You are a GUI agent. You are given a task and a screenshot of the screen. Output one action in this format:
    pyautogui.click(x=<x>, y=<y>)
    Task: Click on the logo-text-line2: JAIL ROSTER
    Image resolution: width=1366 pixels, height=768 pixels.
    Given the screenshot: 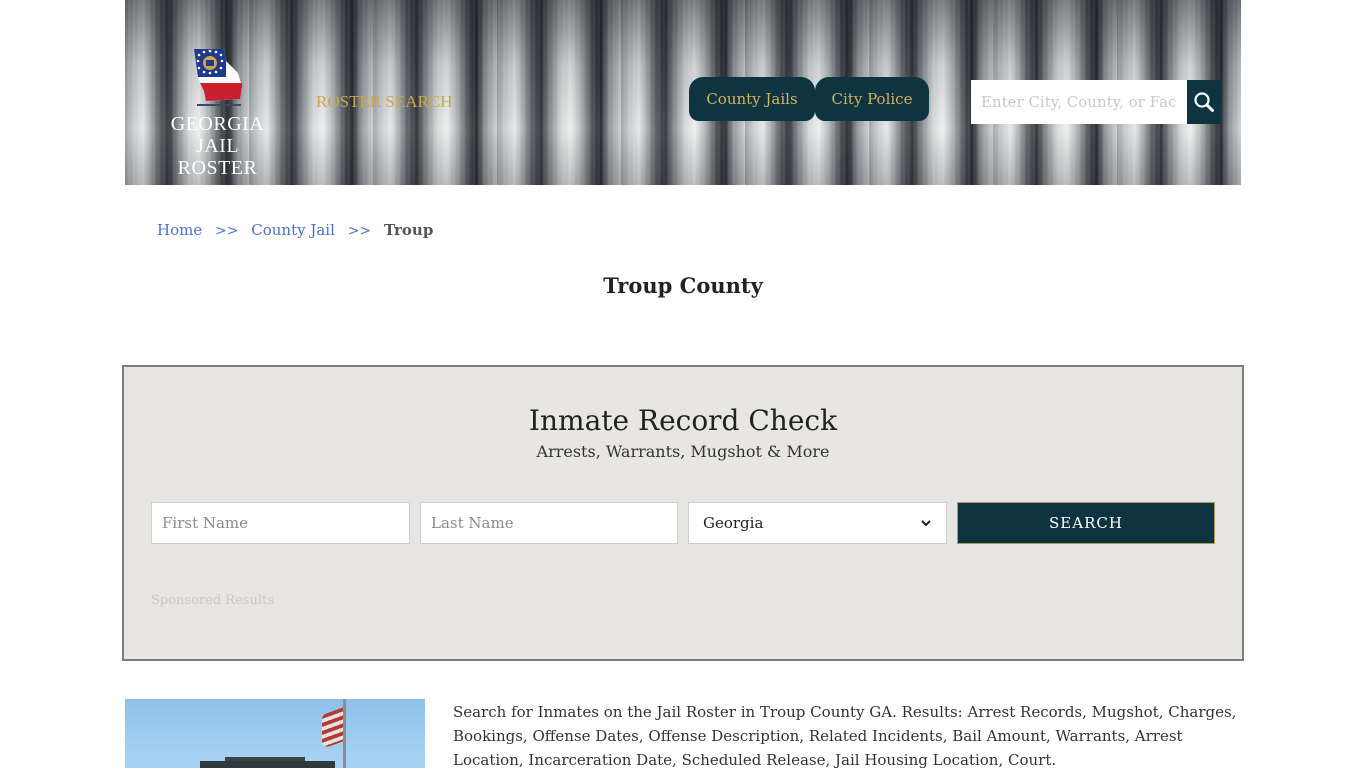 What is the action you would take?
    pyautogui.click(x=217, y=157)
    